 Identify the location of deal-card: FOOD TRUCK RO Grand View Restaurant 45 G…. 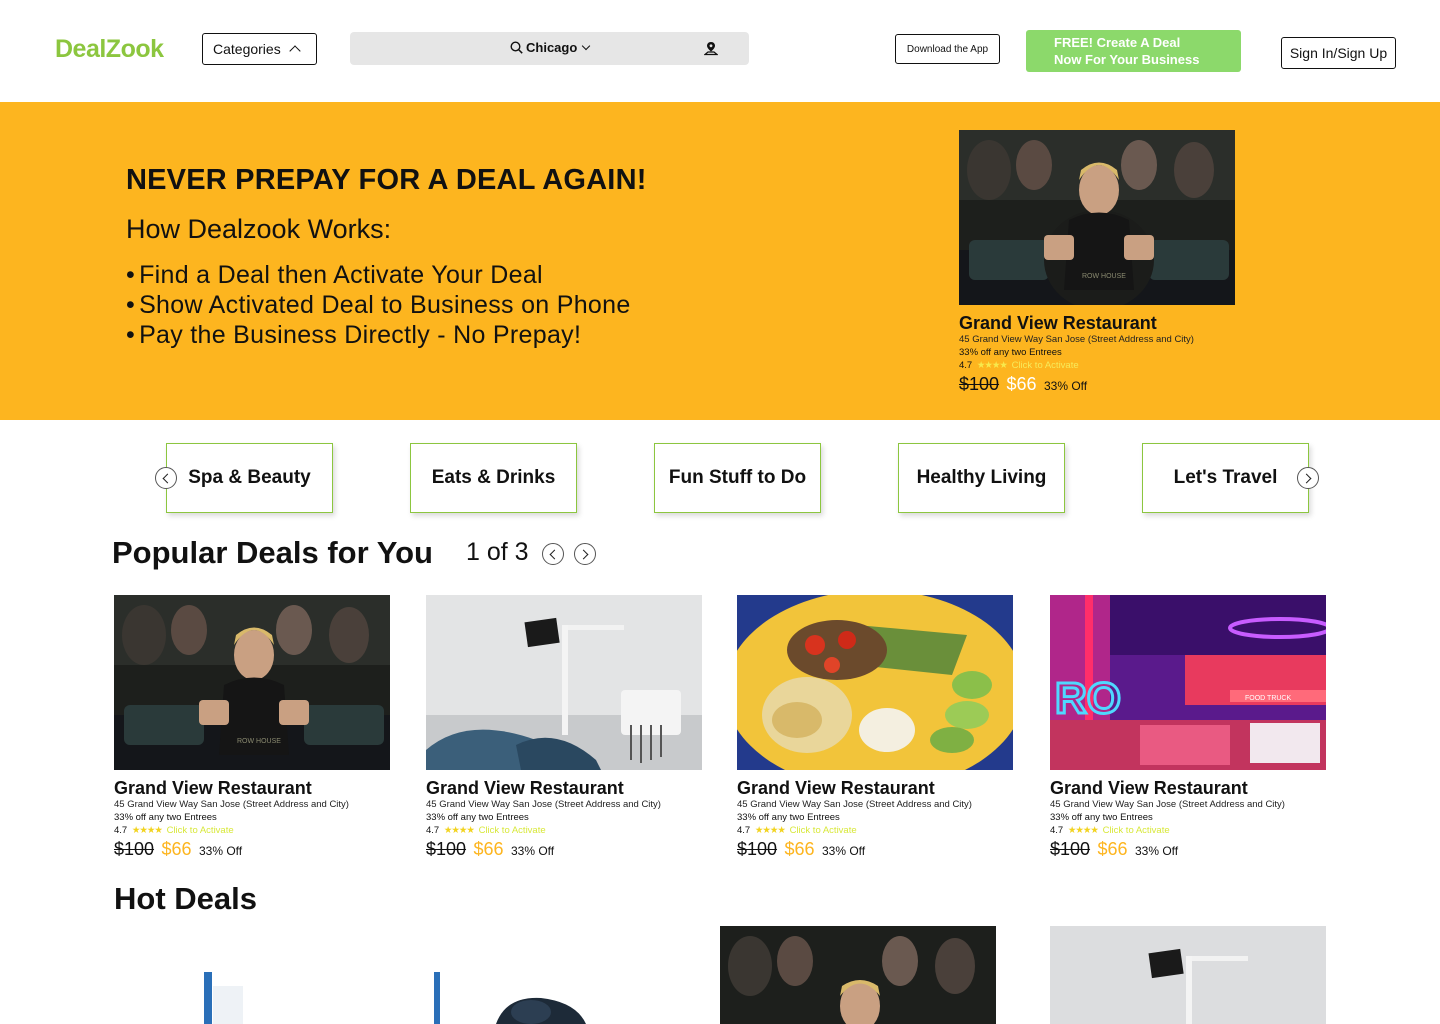
(1195, 728).